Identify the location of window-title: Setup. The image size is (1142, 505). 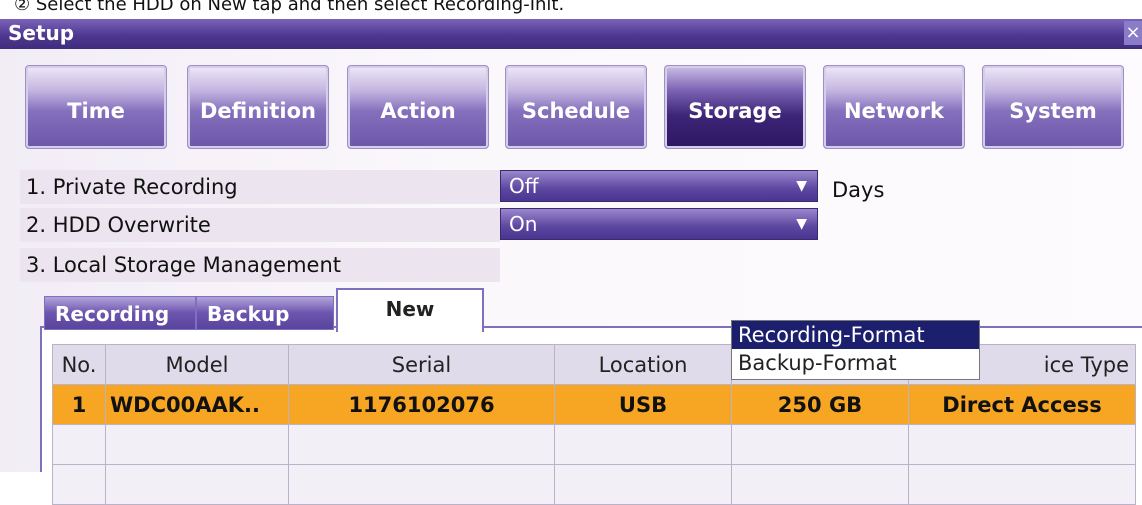
(41, 33).